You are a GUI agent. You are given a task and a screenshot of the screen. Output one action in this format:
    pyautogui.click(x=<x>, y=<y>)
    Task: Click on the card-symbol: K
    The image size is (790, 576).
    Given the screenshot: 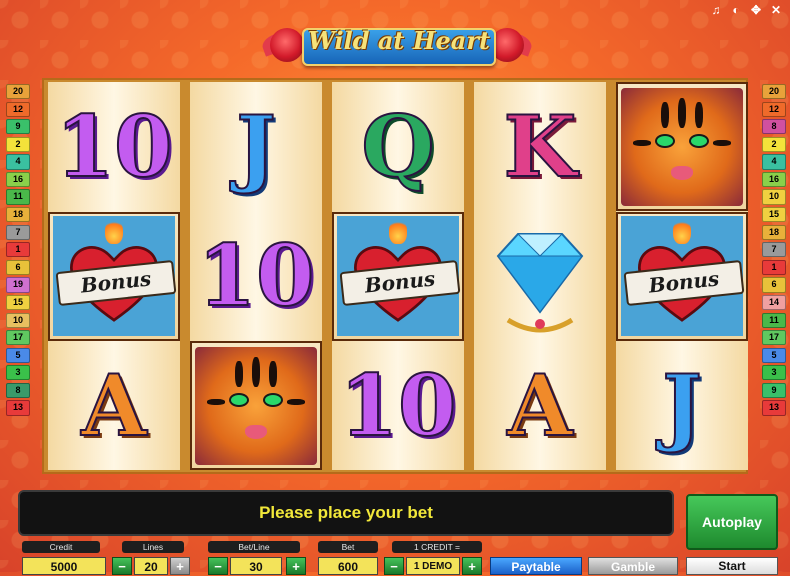 What is the action you would take?
    pyautogui.click(x=540, y=146)
    